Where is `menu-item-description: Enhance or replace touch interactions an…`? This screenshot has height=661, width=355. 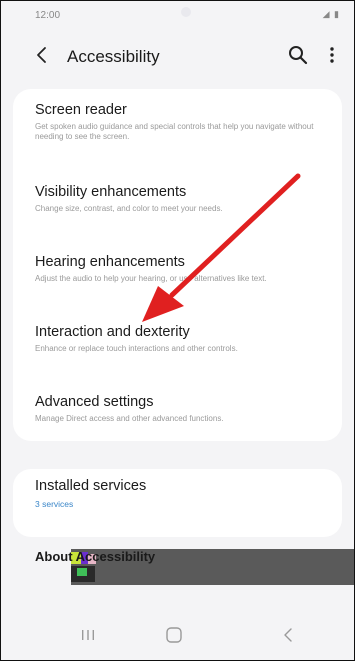
menu-item-description: Enhance or replace touch interactions an… is located at coordinates (136, 348).